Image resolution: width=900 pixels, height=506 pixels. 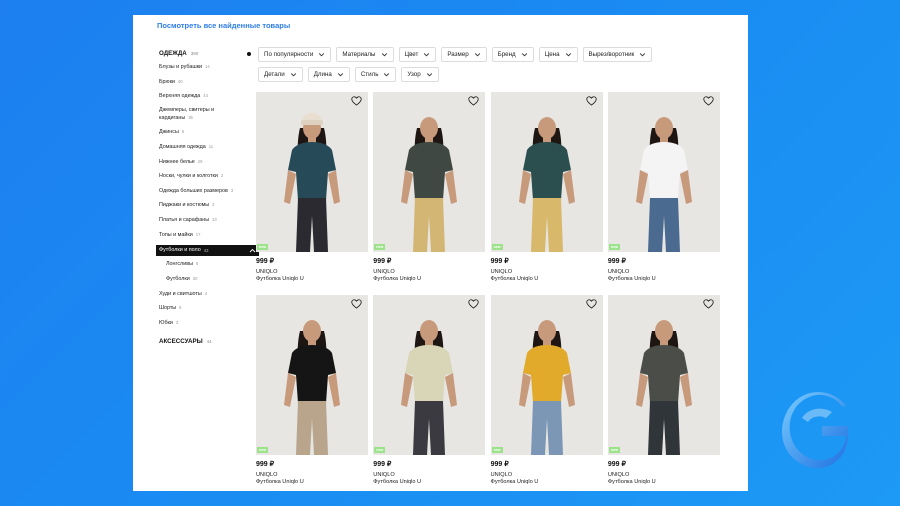 What do you see at coordinates (205, 53) in the screenshot?
I see `category-clothing: ОДЕЖДА 390` at bounding box center [205, 53].